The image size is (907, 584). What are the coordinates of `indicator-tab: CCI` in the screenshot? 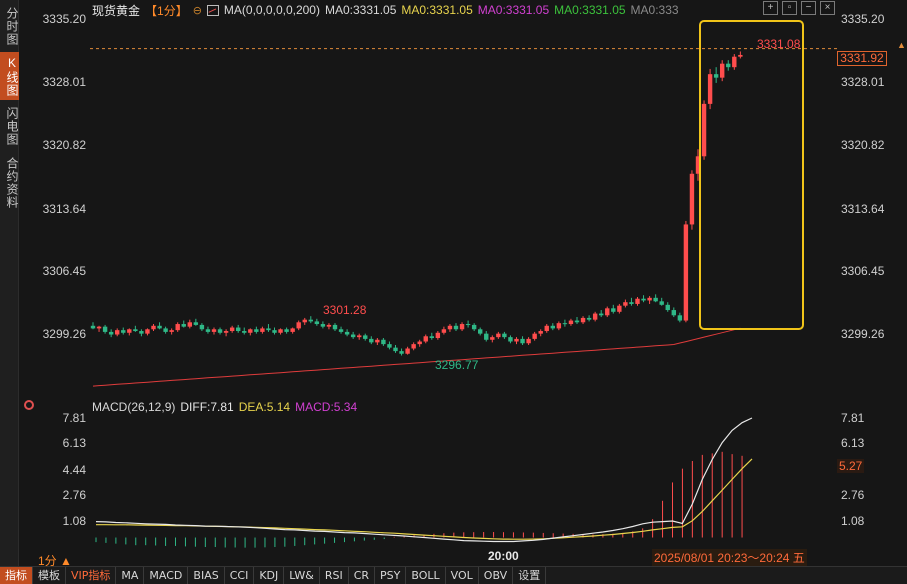 It's located at (240, 575).